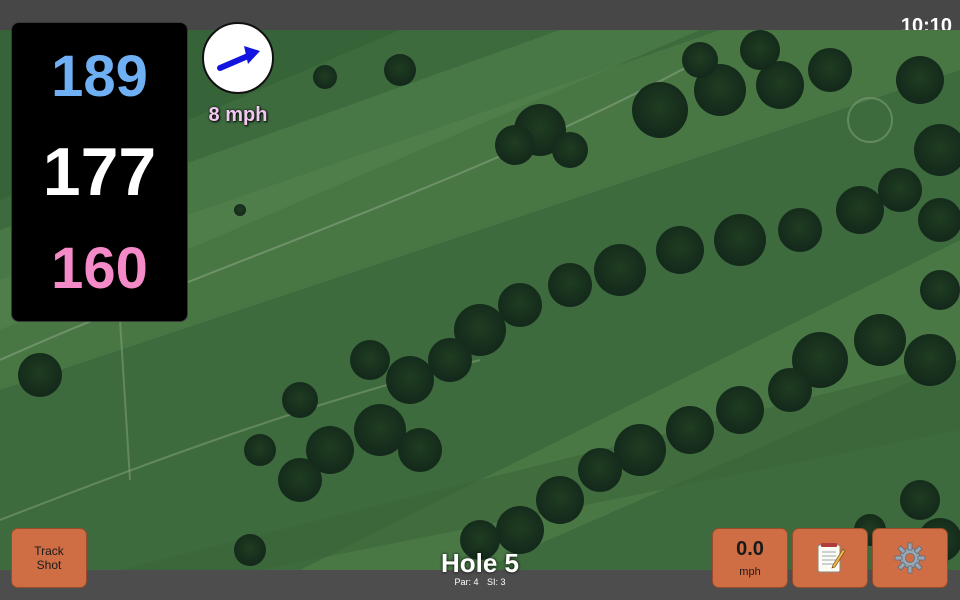 This screenshot has height=600, width=960. Describe the element at coordinates (480, 582) in the screenshot. I see `hole-info: Par: 4 SI: 3` at that location.